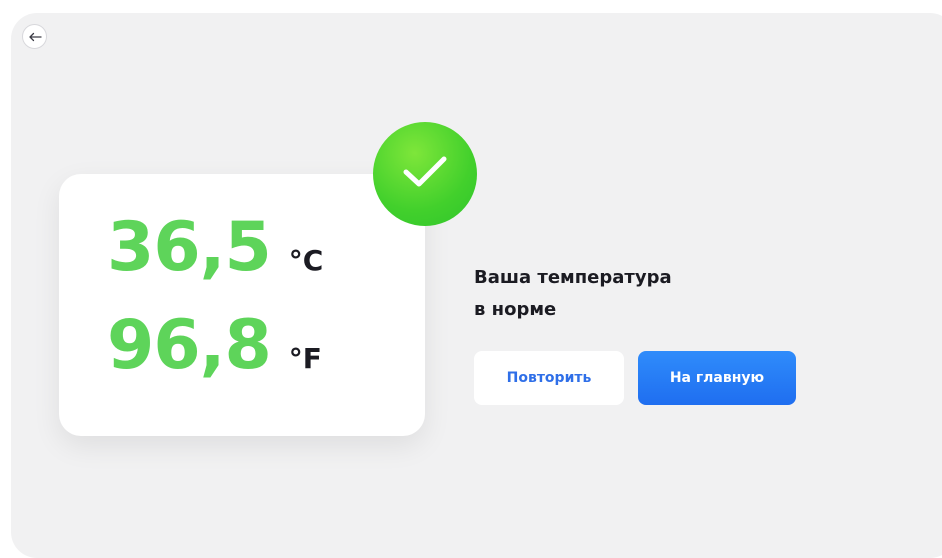  I want to click on status-message-line-2: в норме, so click(515, 309).